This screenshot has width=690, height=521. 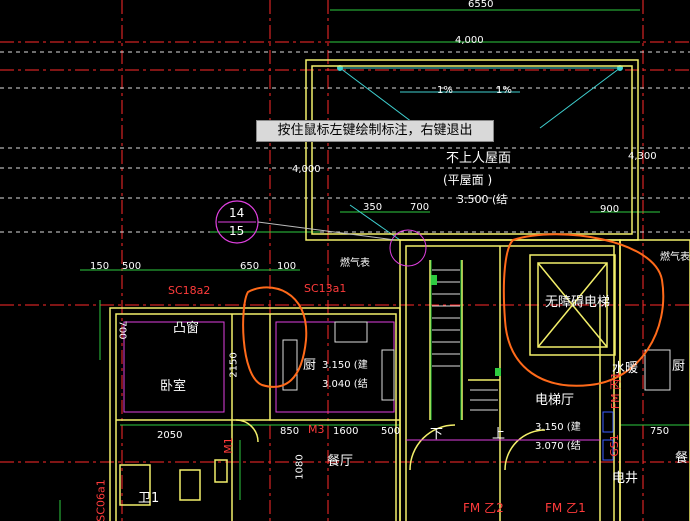 What do you see at coordinates (504, 90) in the screenshot?
I see `slope-right: 1%` at bounding box center [504, 90].